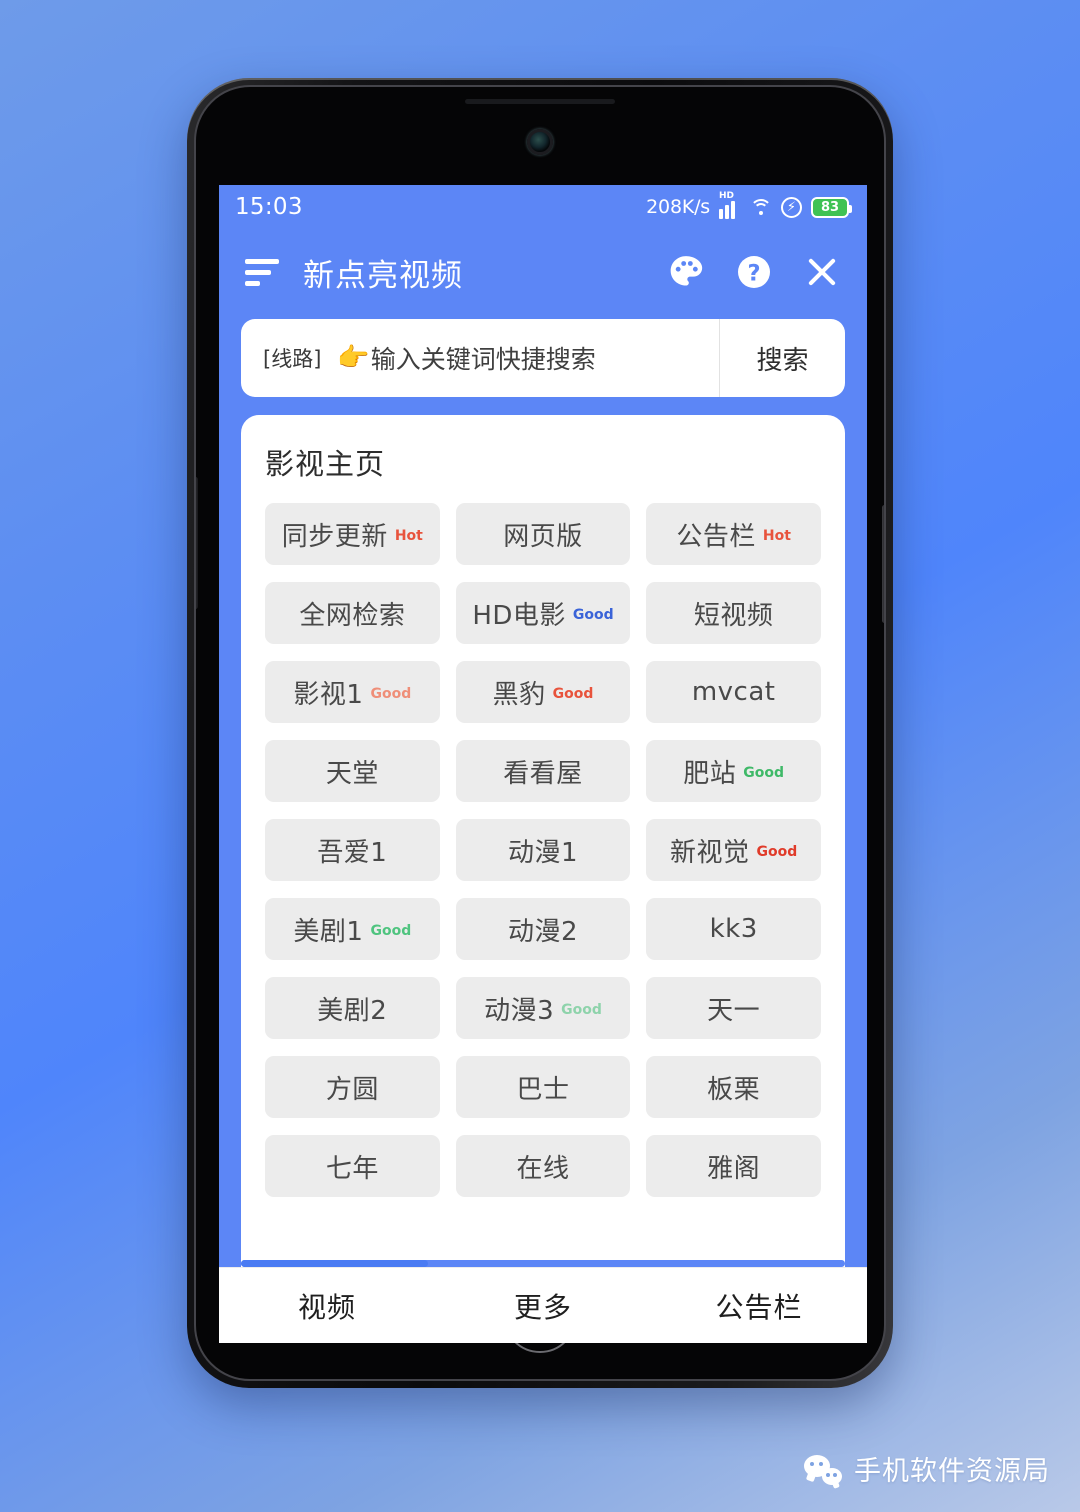  Describe the element at coordinates (519, 694) in the screenshot. I see `tile-label: 黑豹` at that location.